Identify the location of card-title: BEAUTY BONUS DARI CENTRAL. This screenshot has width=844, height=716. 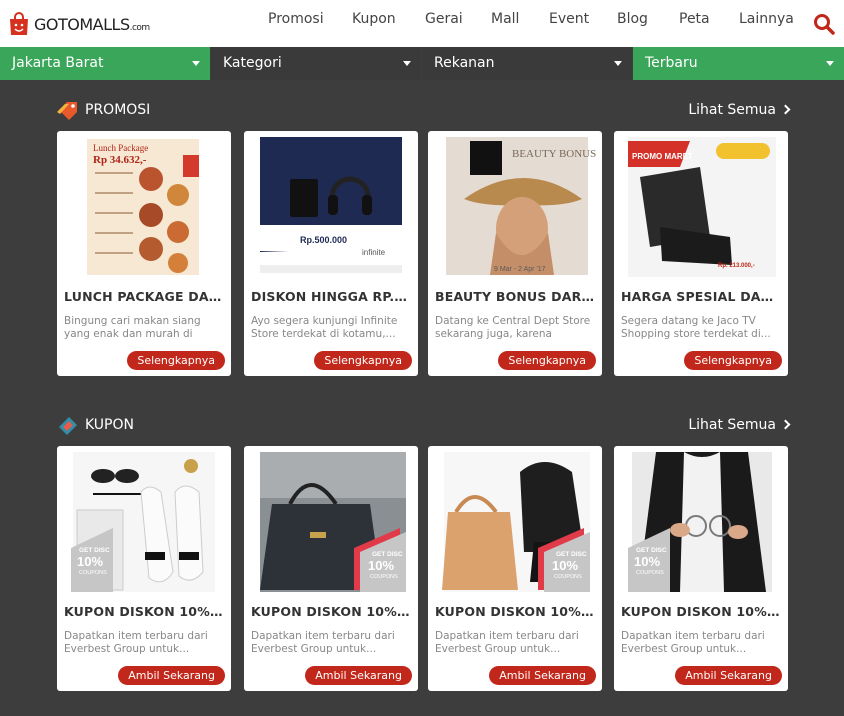
(515, 296).